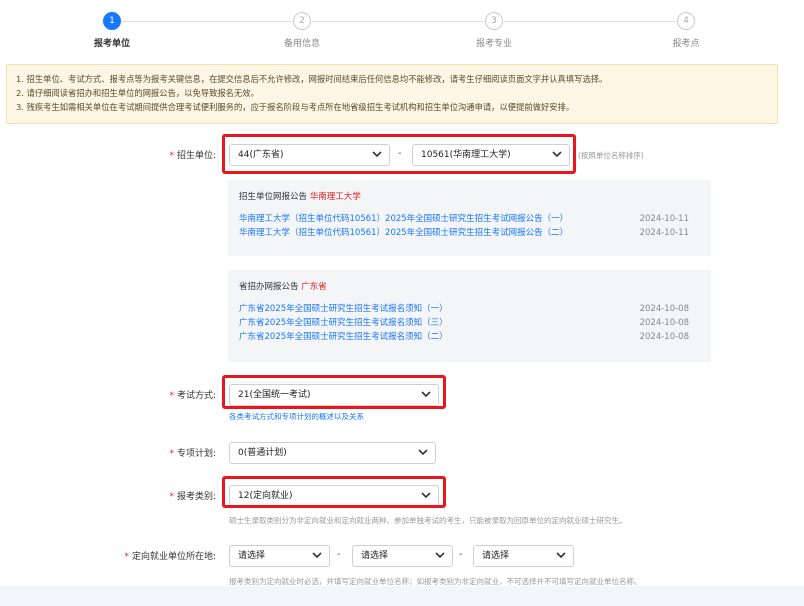 The height and width of the screenshot is (606, 804). I want to click on panel-title: 省招办网报公告 广东省, so click(283, 287).